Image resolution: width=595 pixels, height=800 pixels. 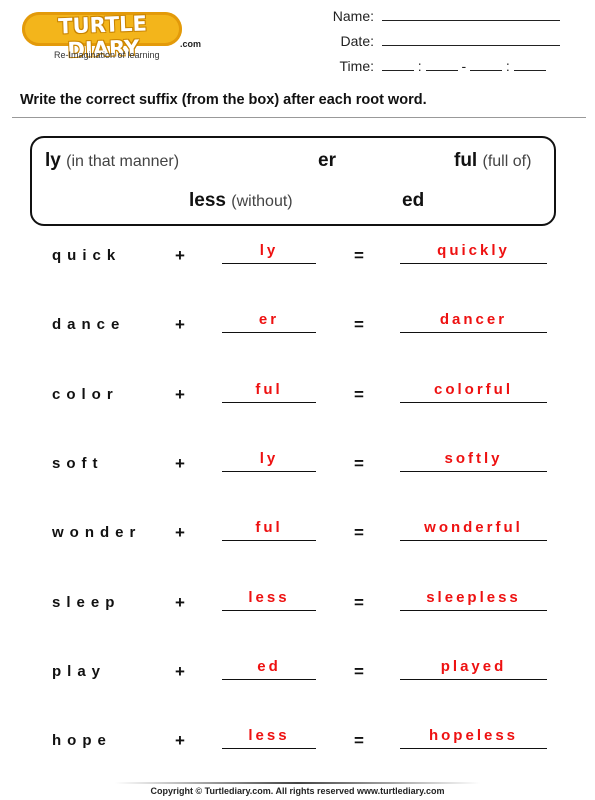 I want to click on result-answer: dancer, so click(x=473, y=321).